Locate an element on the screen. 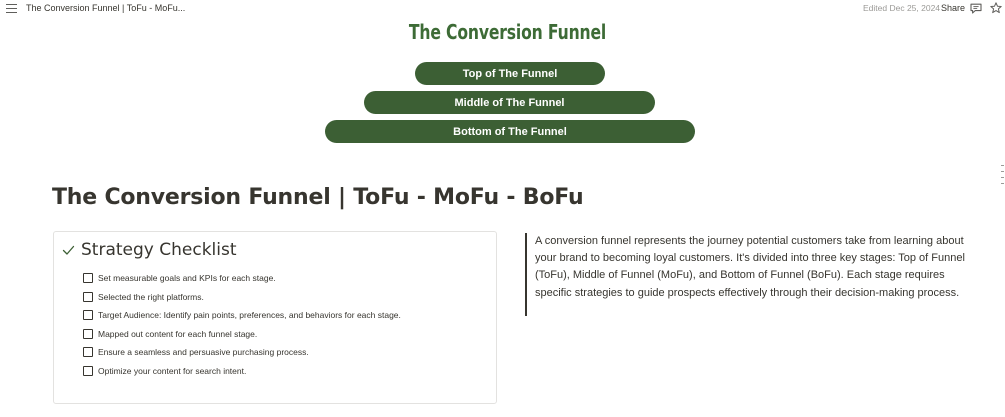  todo-label: Optimize your content for search intent. is located at coordinates (172, 370).